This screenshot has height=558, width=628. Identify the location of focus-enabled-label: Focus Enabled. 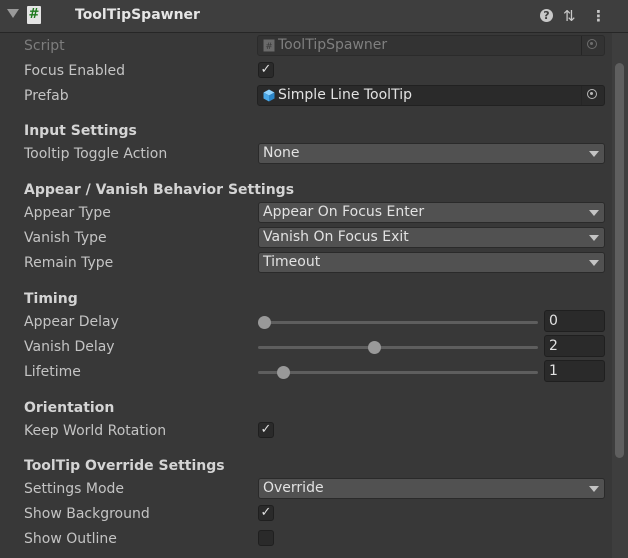
(75, 71).